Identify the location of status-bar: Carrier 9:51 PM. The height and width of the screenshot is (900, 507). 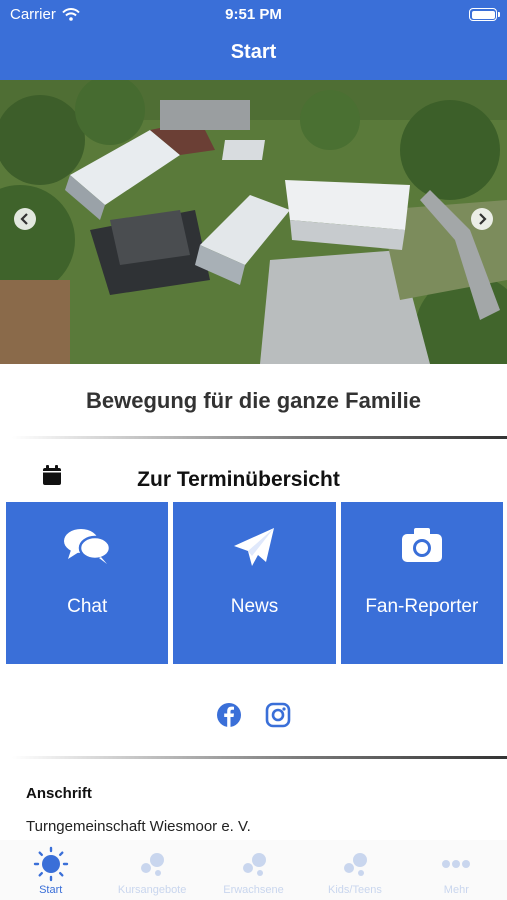
(253, 15).